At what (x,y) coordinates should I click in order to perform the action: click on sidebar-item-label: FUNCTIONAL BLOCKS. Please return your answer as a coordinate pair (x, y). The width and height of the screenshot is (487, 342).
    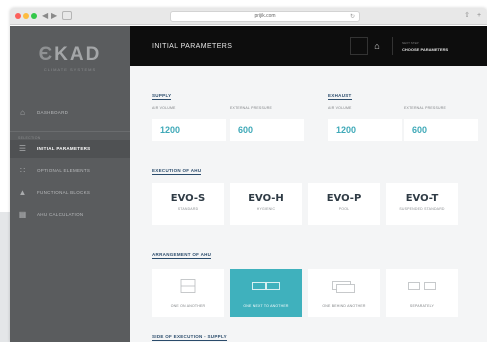
    Looking at the image, I should click on (64, 192).